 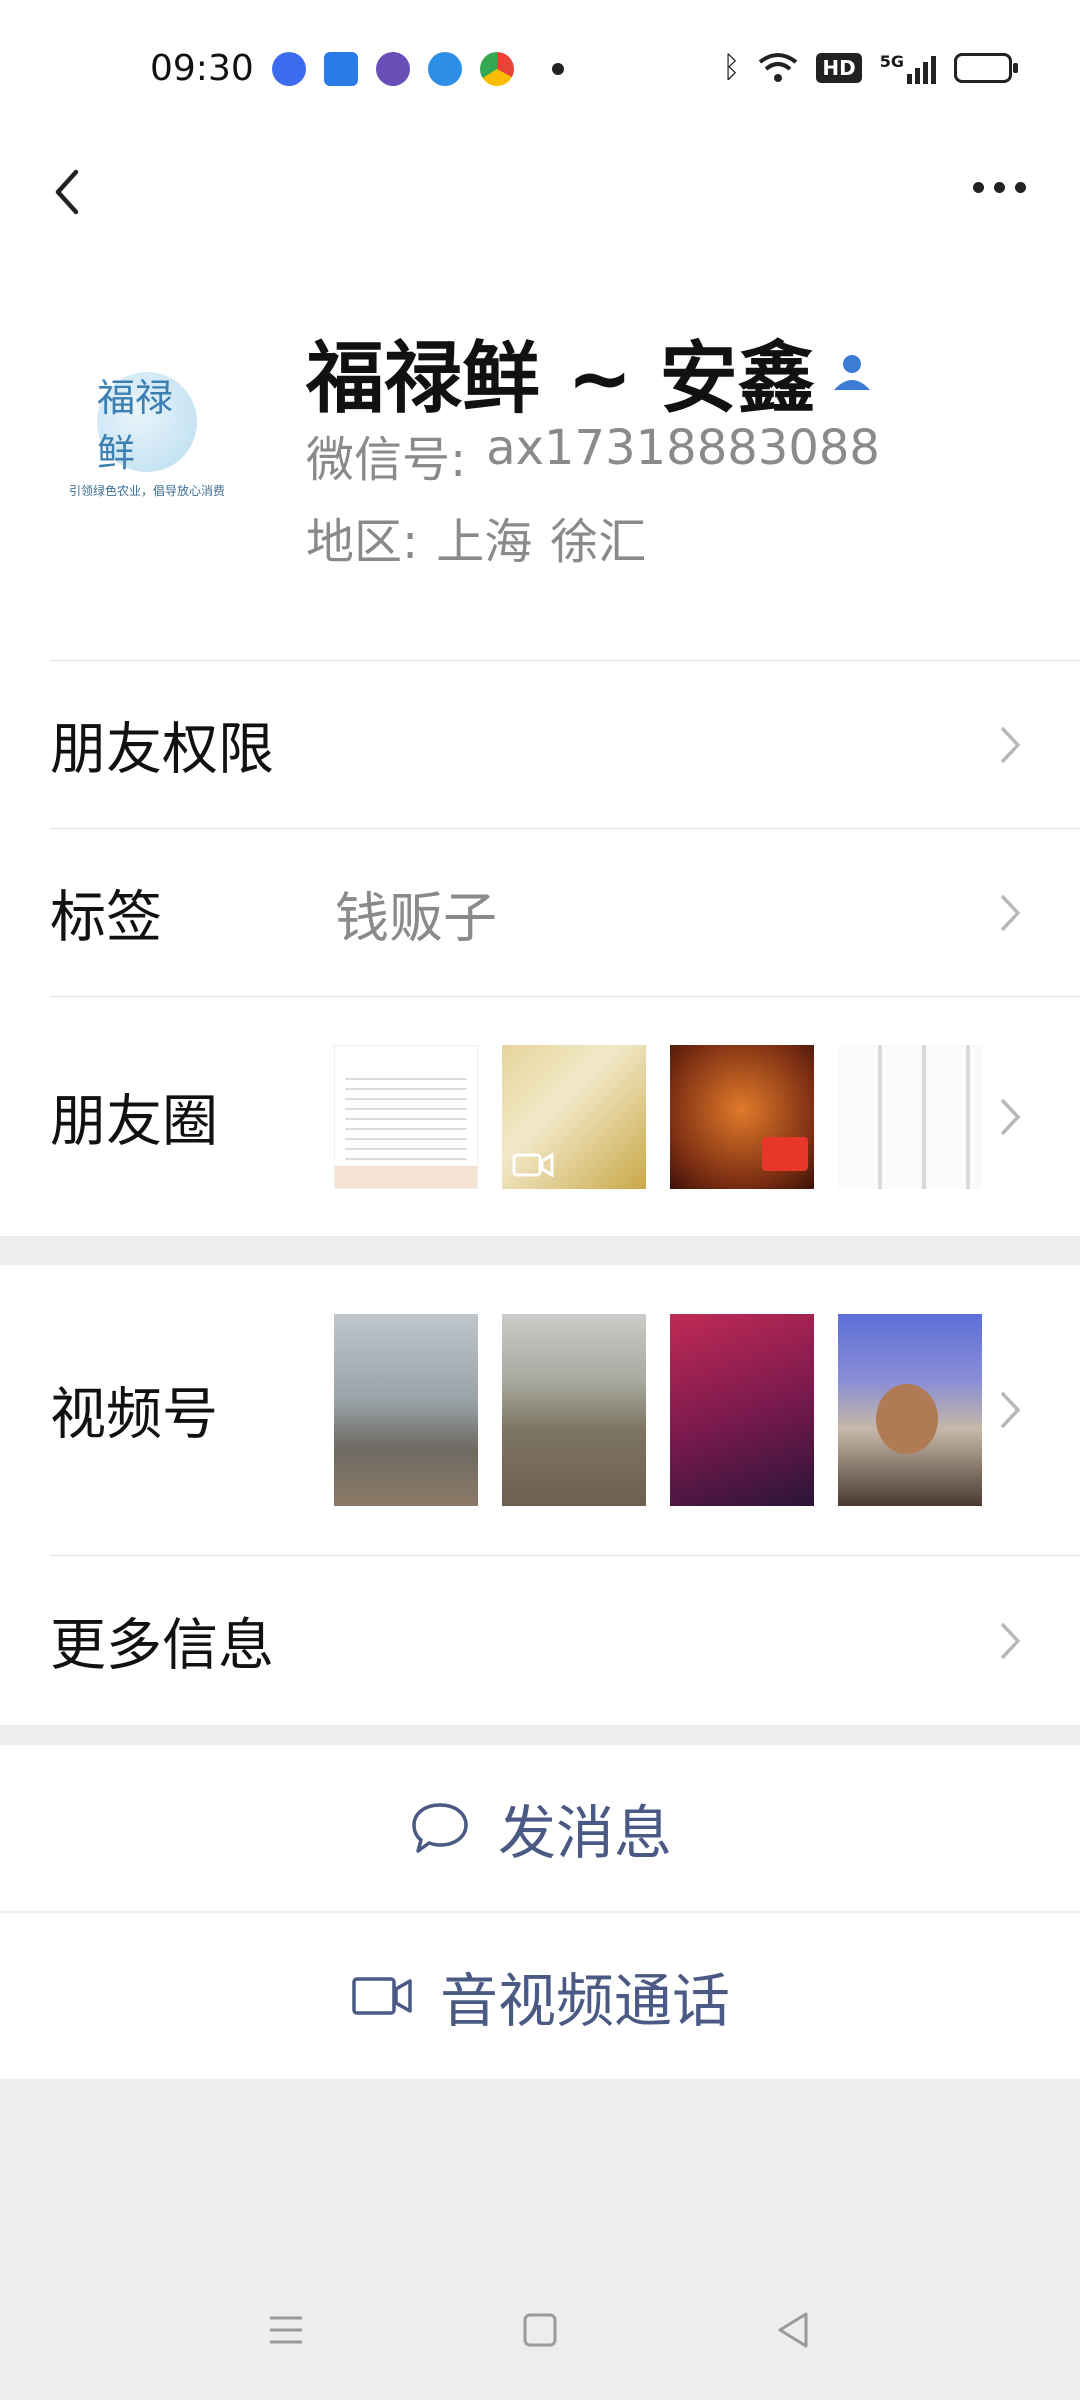 What do you see at coordinates (658, 1410) in the screenshot?
I see `channels-thumbnails` at bounding box center [658, 1410].